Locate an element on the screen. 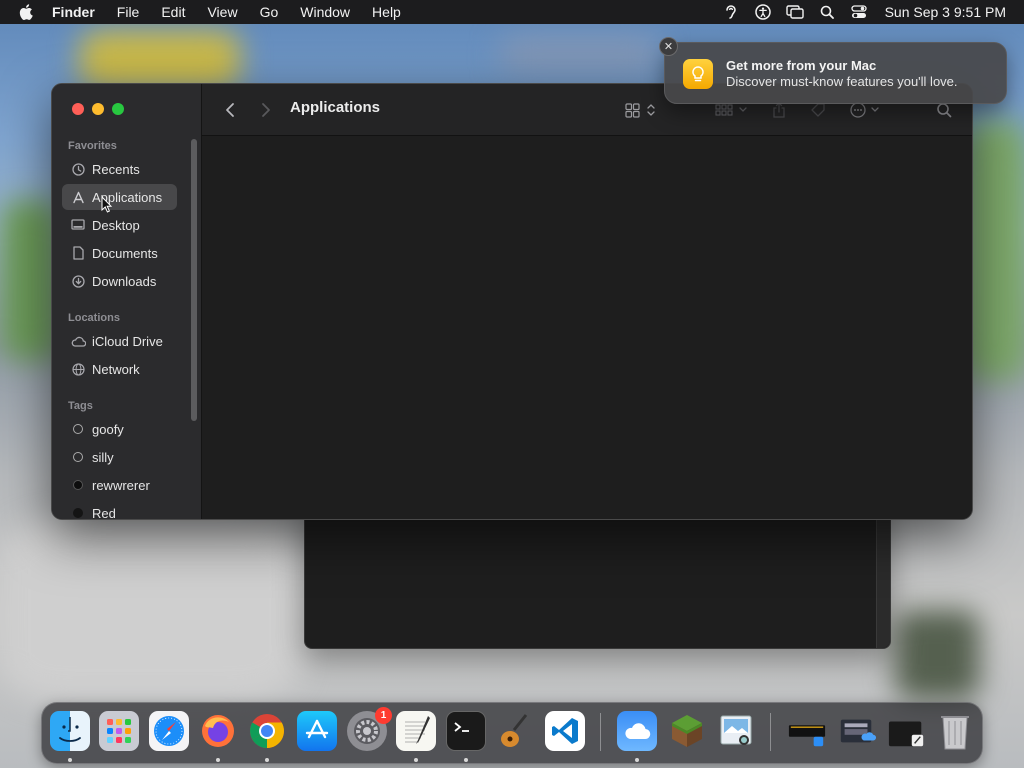  sidebar-item-label: goofy is located at coordinates (108, 429).